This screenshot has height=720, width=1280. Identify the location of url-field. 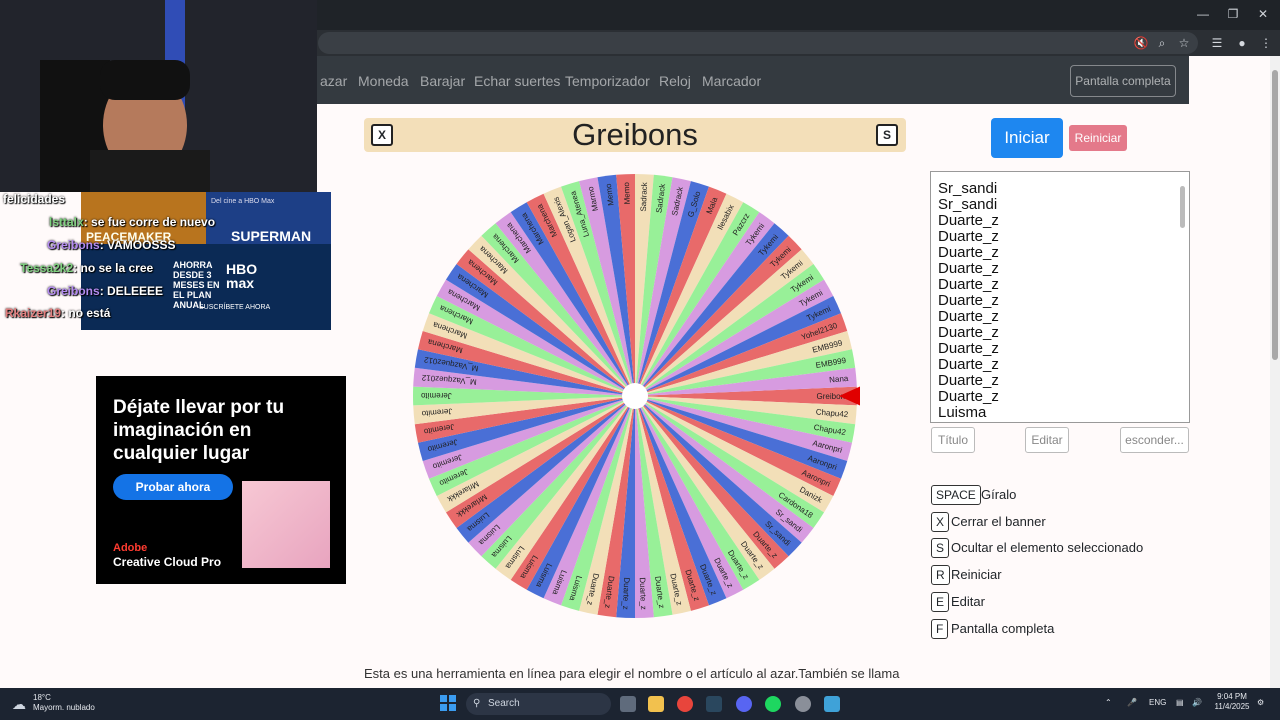
(758, 43).